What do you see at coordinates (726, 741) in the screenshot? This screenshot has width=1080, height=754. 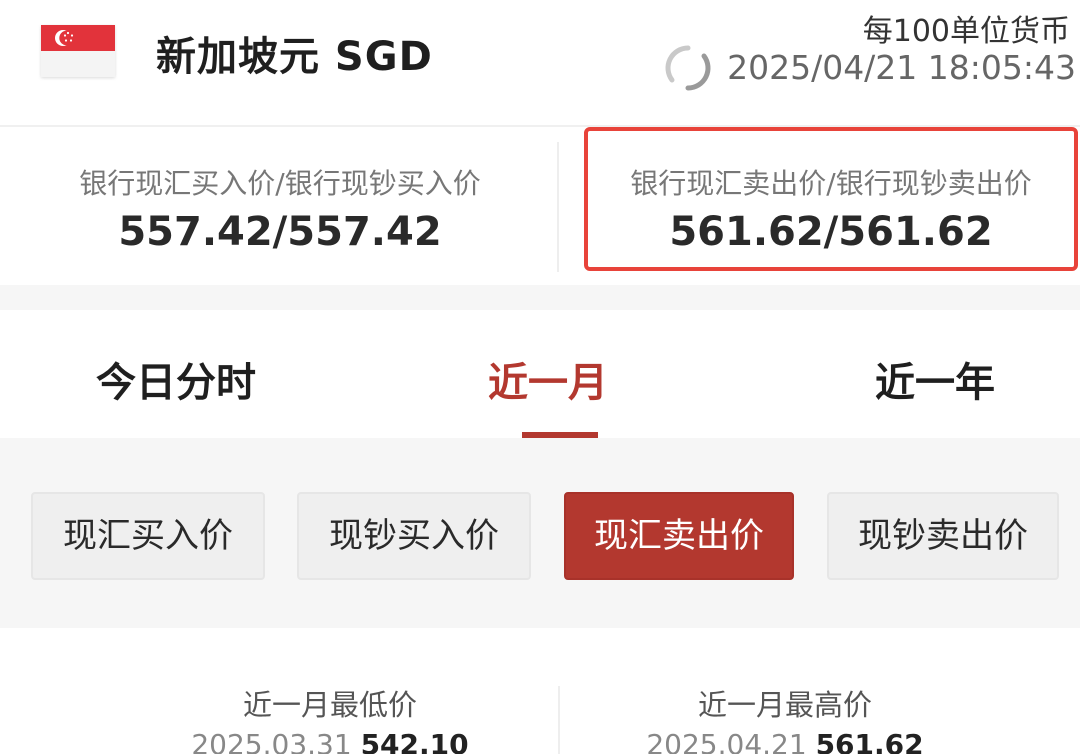 I see `month-high-date: 2025.04.21` at bounding box center [726, 741].